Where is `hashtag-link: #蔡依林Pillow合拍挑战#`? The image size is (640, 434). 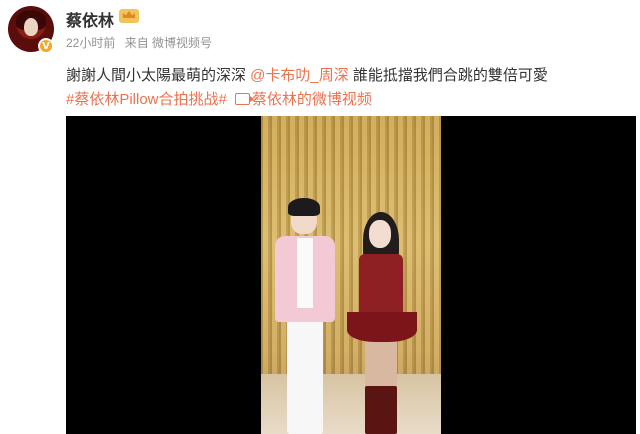 hashtag-link: #蔡依林Pillow合拍挑战# is located at coordinates (146, 99).